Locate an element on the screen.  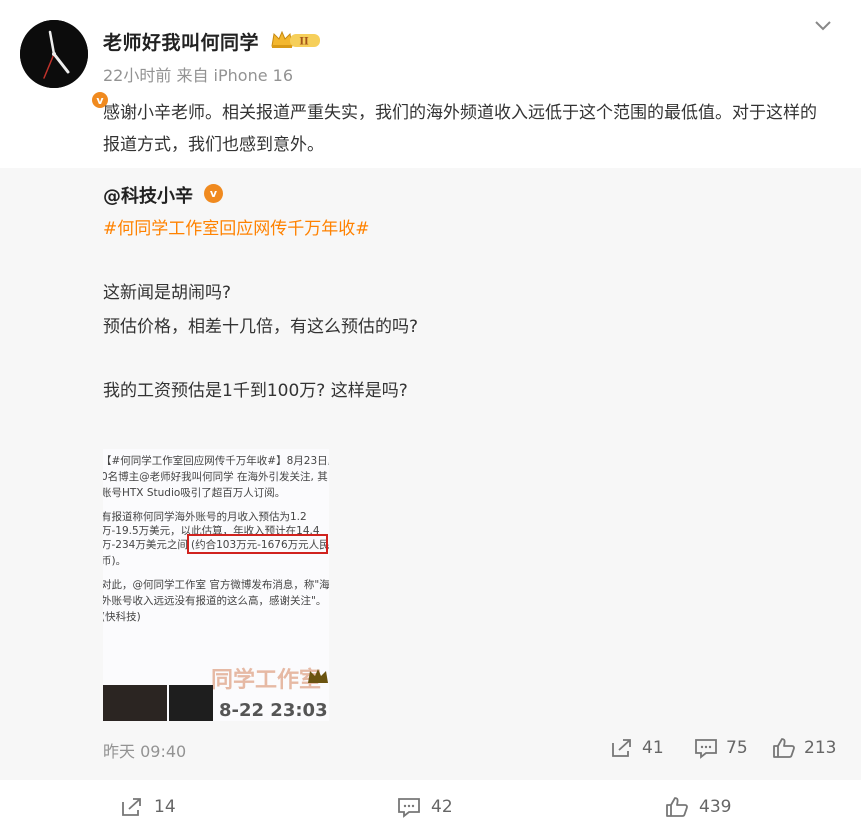
image-watermark: 同学工作室 is located at coordinates (266, 680).